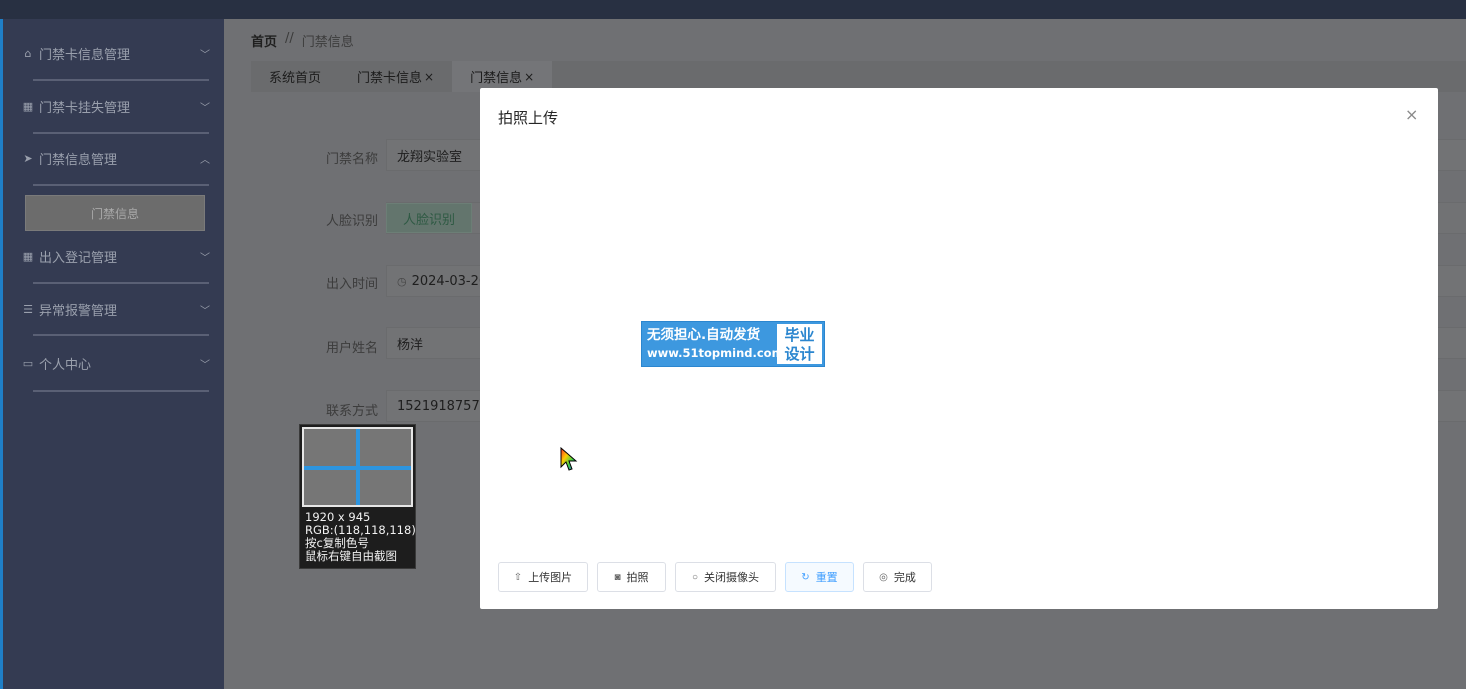 The image size is (1466, 689). What do you see at coordinates (28, 53) in the screenshot?
I see `home-icon: ⌂` at bounding box center [28, 53].